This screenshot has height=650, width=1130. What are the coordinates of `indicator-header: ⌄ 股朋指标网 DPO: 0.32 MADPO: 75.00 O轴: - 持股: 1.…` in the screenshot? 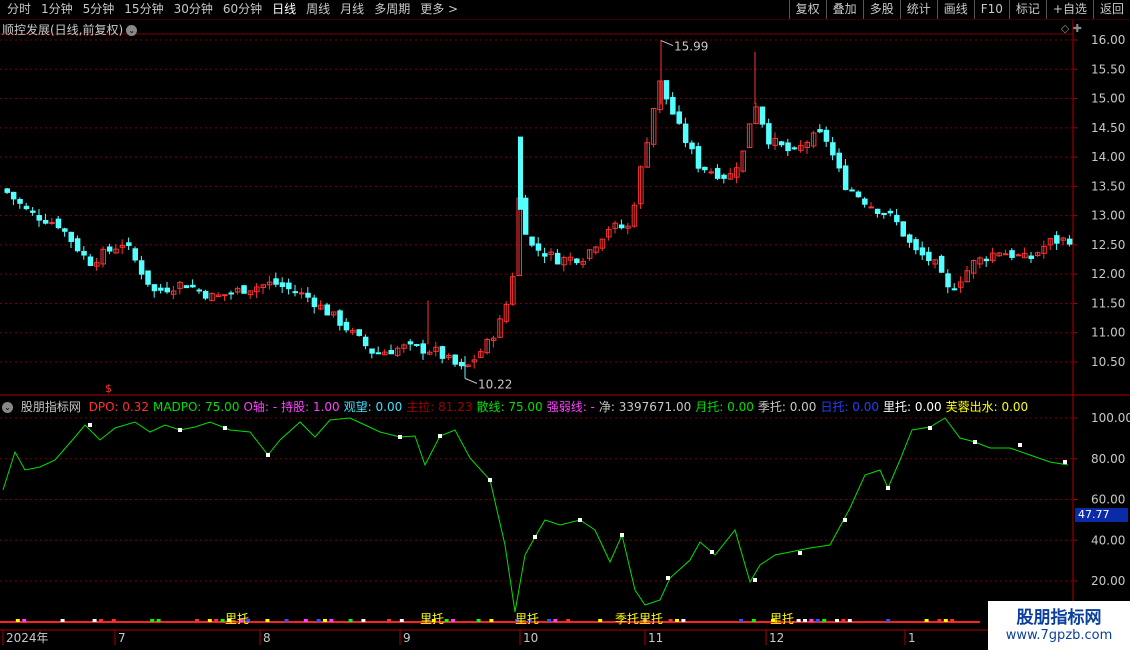 It's located at (519, 406).